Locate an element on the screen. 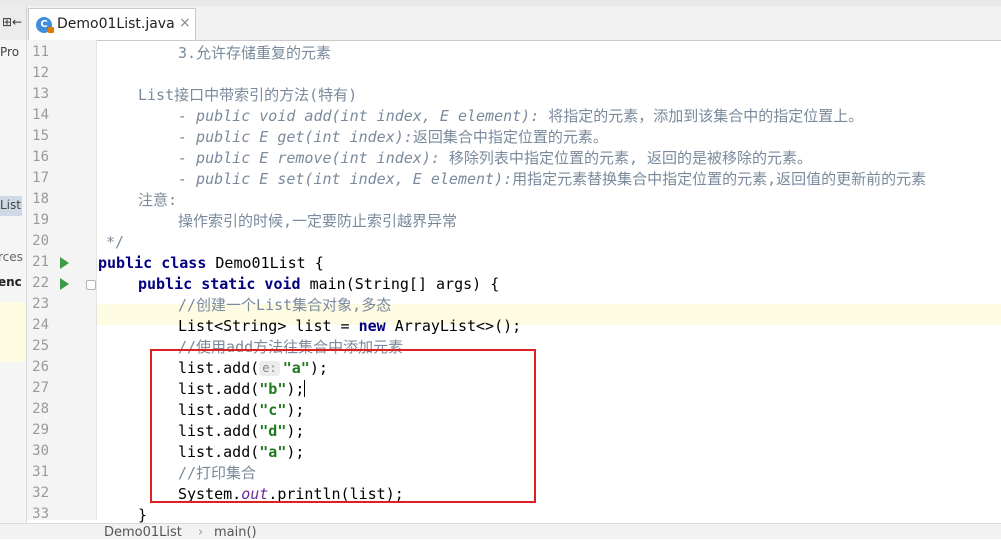  line-number: 17 is located at coordinates (40, 178).